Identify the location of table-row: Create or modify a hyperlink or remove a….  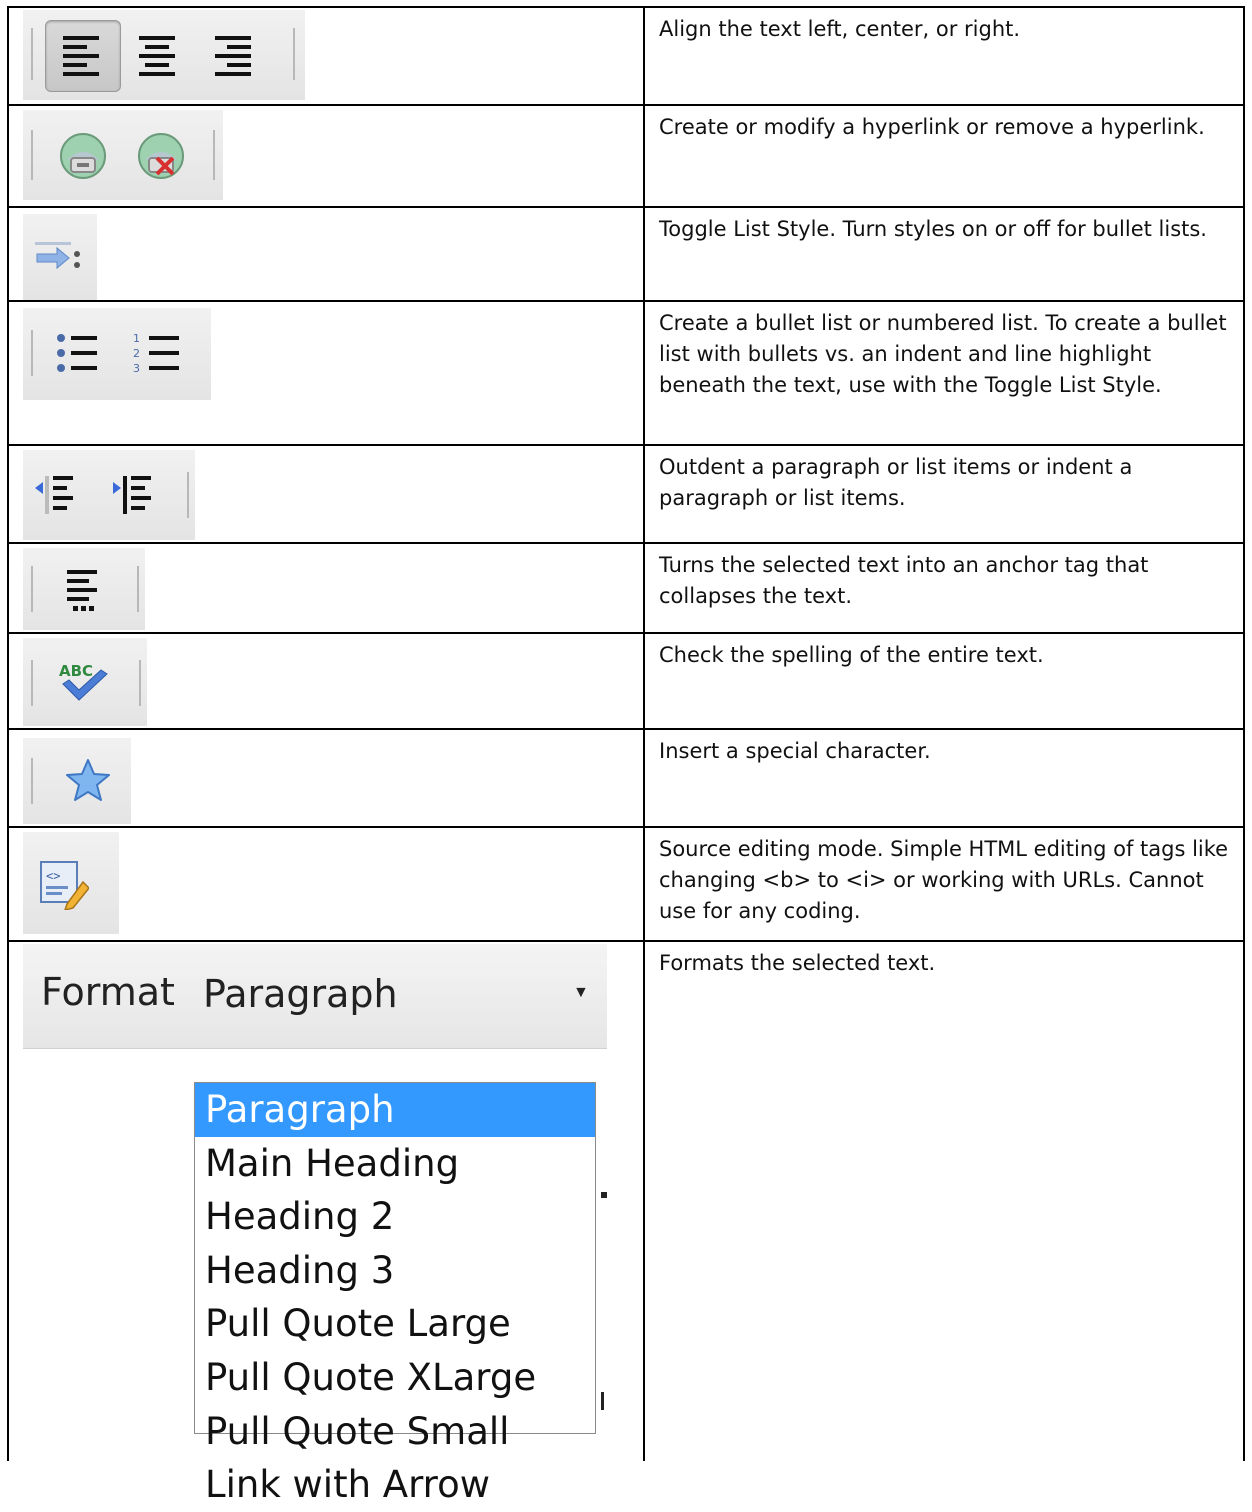
(626, 155).